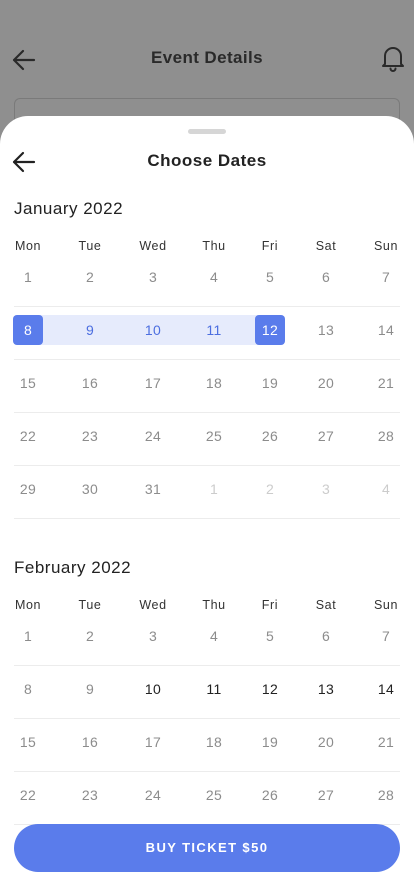  What do you see at coordinates (28, 689) in the screenshot?
I see `day-cell: 8` at bounding box center [28, 689].